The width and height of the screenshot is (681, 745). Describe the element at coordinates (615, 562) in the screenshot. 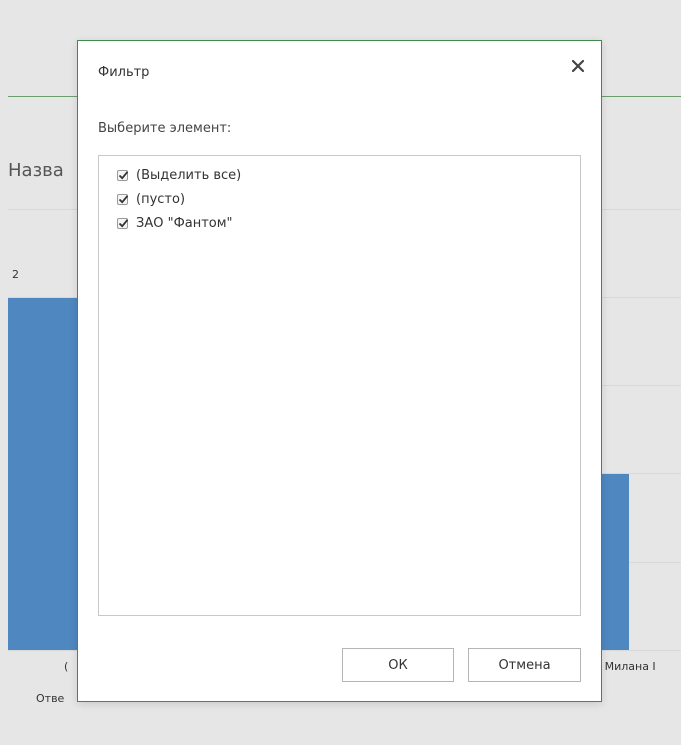

I see `chart-bar-right` at that location.